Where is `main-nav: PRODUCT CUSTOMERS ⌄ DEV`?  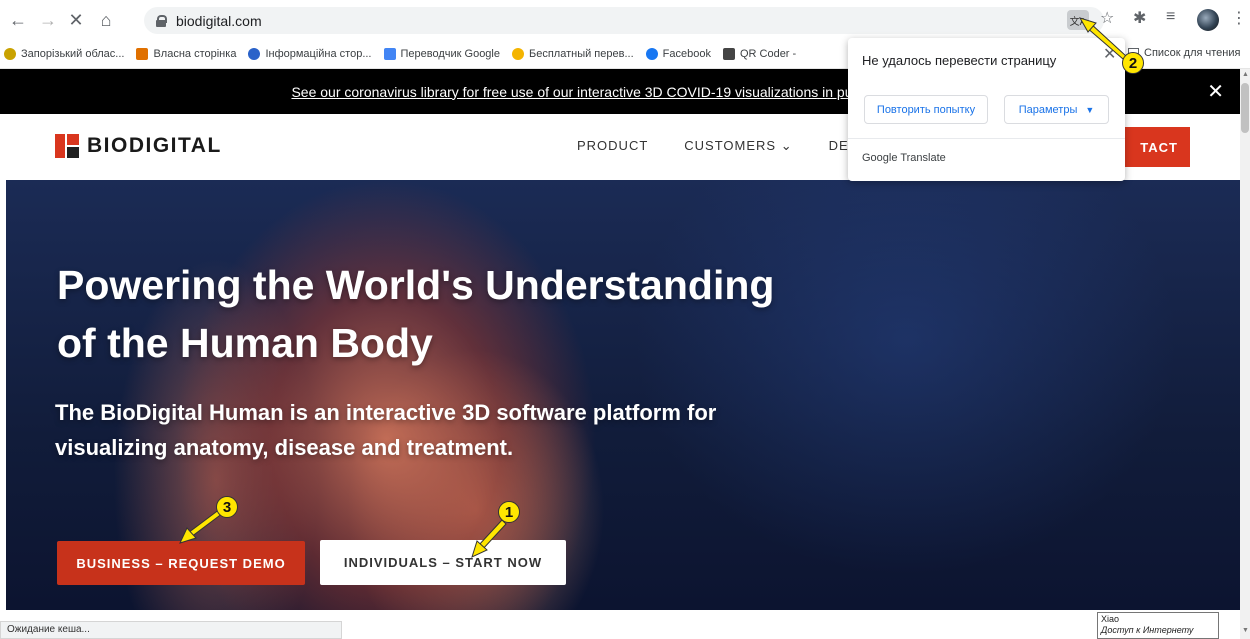 main-nav: PRODUCT CUSTOMERS ⌄ DEV is located at coordinates (735, 146).